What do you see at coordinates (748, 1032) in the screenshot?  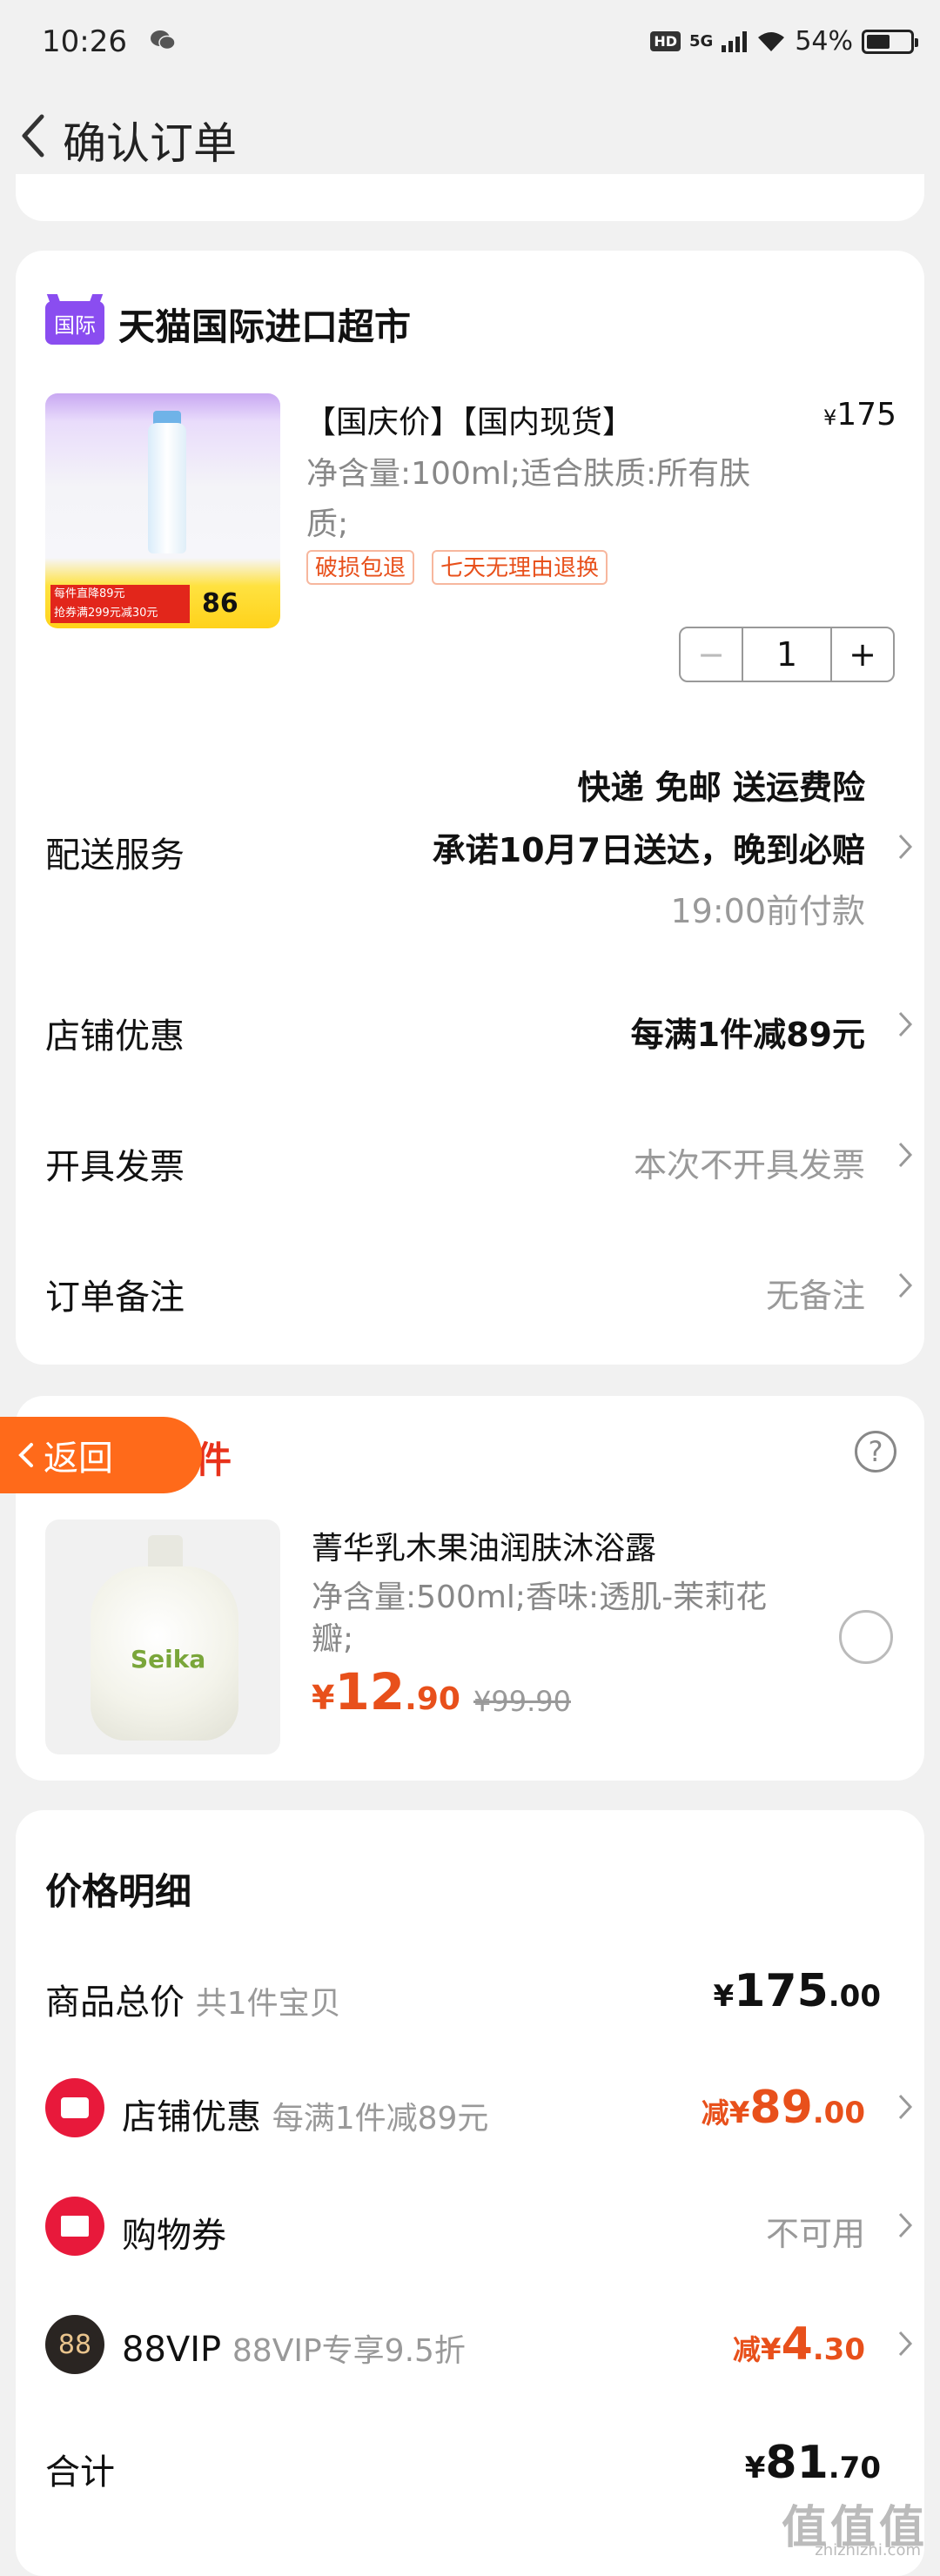 I see `shop-discount-value: 每满1件减89元` at bounding box center [748, 1032].